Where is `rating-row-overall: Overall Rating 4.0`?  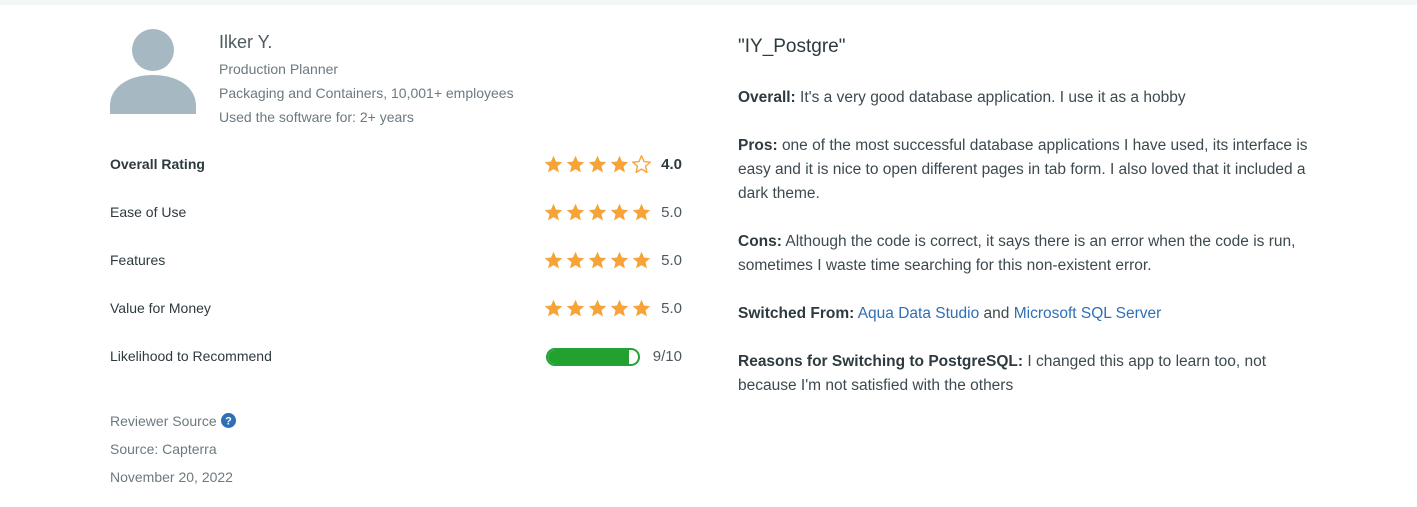 rating-row-overall: Overall Rating 4.0 is located at coordinates (396, 165).